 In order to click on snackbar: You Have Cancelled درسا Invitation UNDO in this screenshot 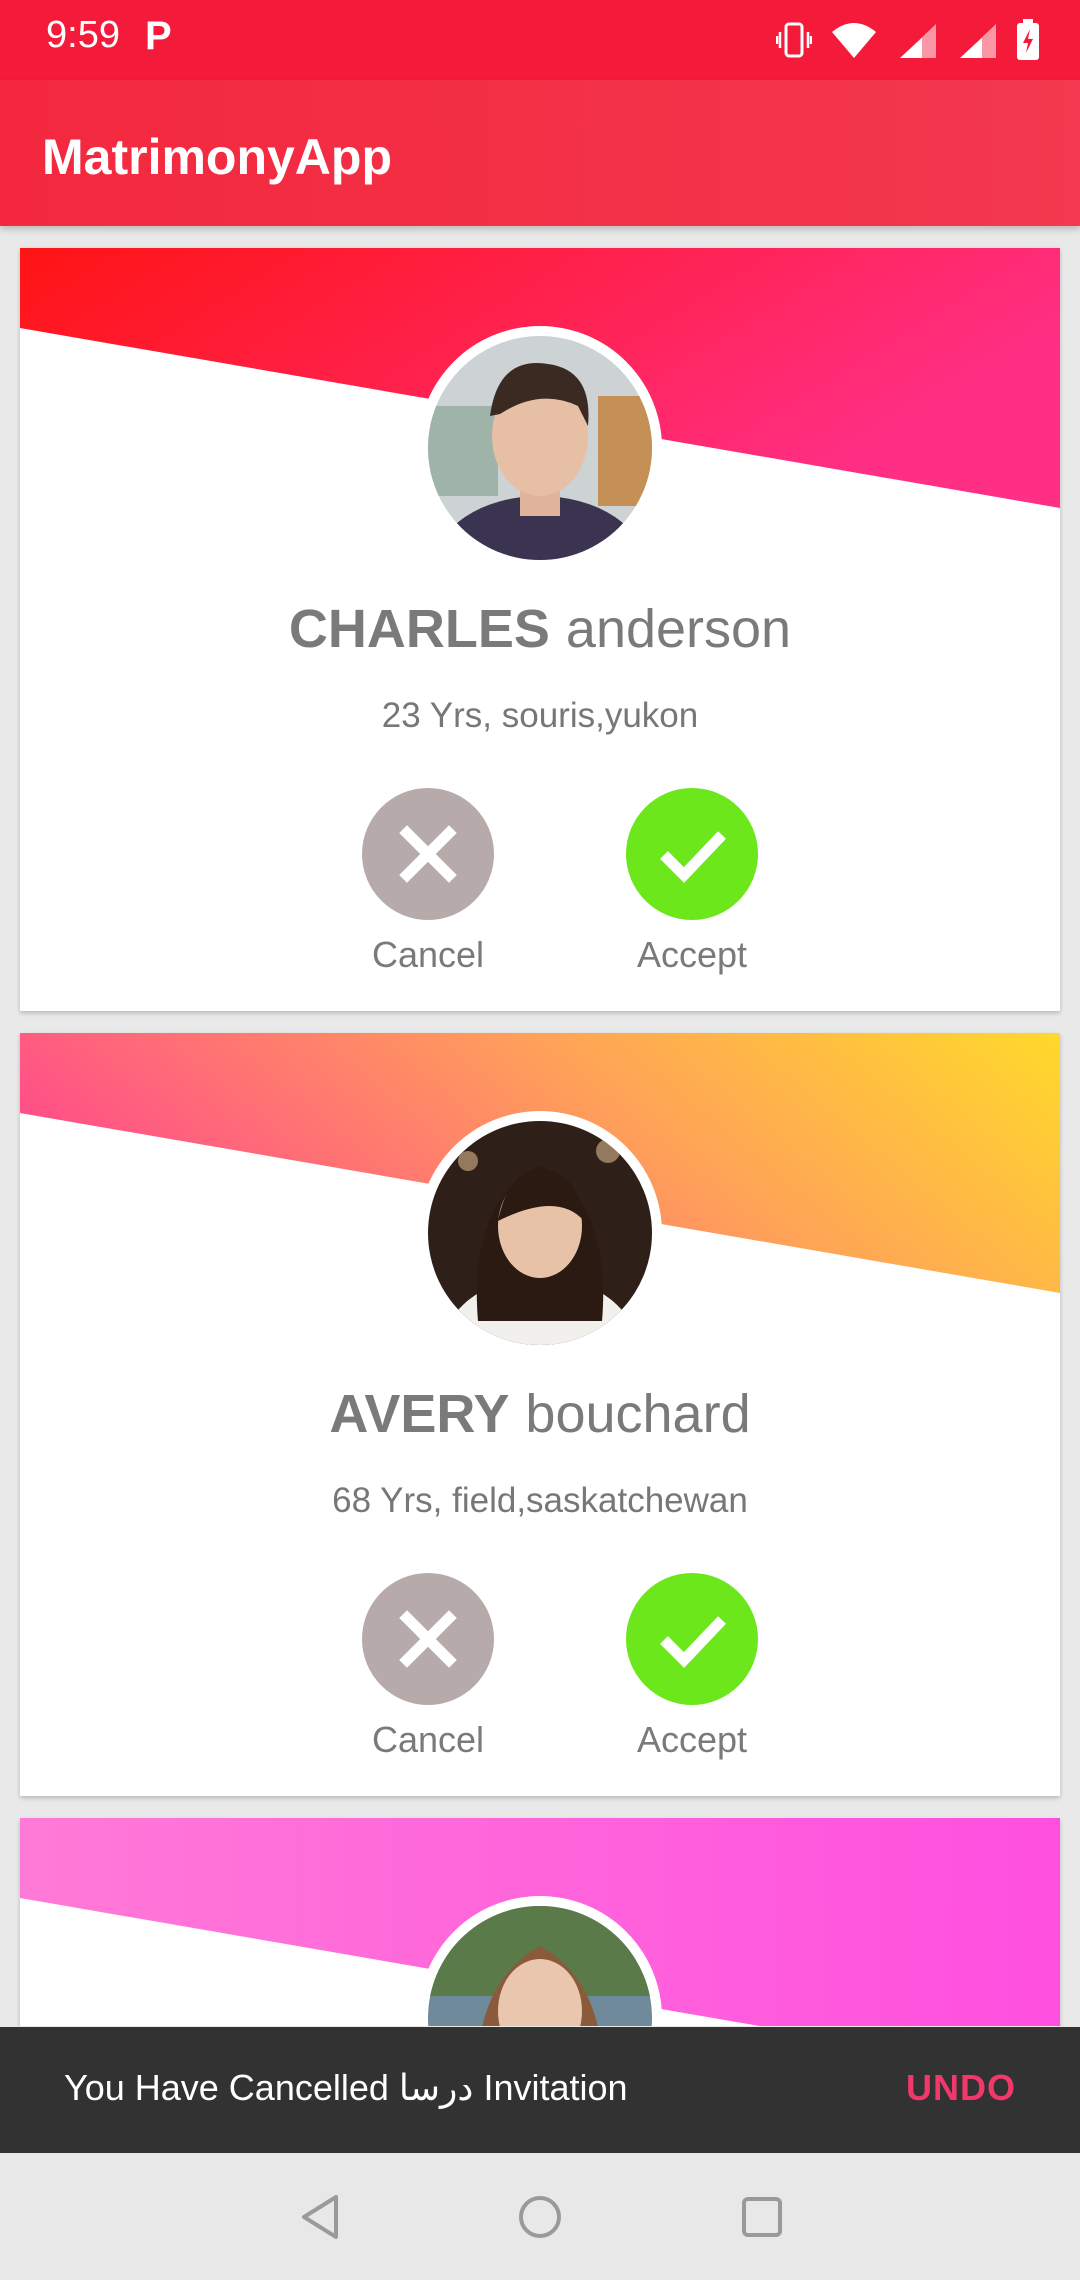, I will do `click(540, 2090)`.